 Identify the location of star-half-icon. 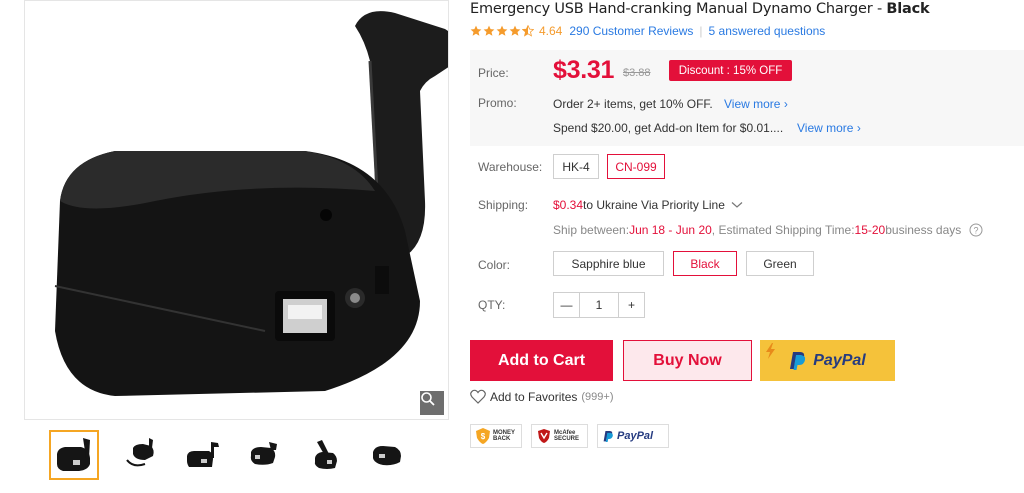
(528, 31).